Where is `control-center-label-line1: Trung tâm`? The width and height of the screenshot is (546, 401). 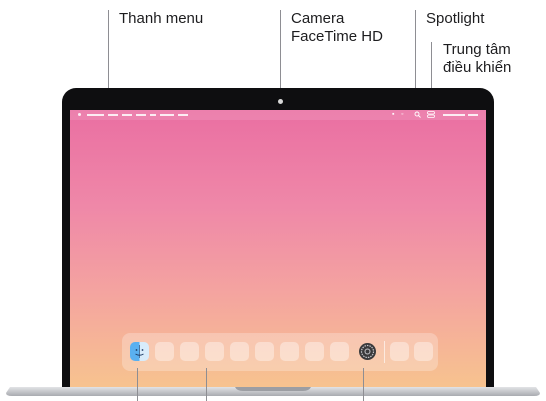
control-center-label-line1: Trung tâm is located at coordinates (477, 49).